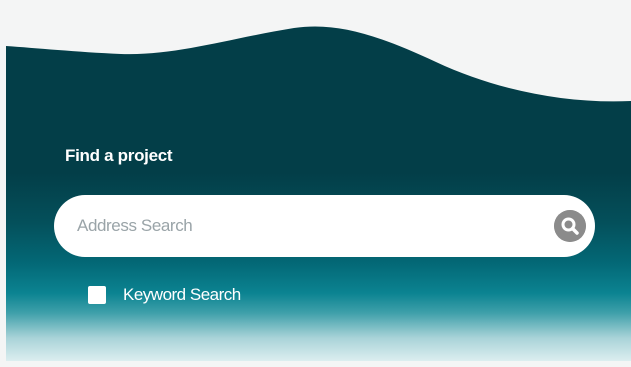  Describe the element at coordinates (97, 295) in the screenshot. I see `keyword-search-checkbox` at that location.